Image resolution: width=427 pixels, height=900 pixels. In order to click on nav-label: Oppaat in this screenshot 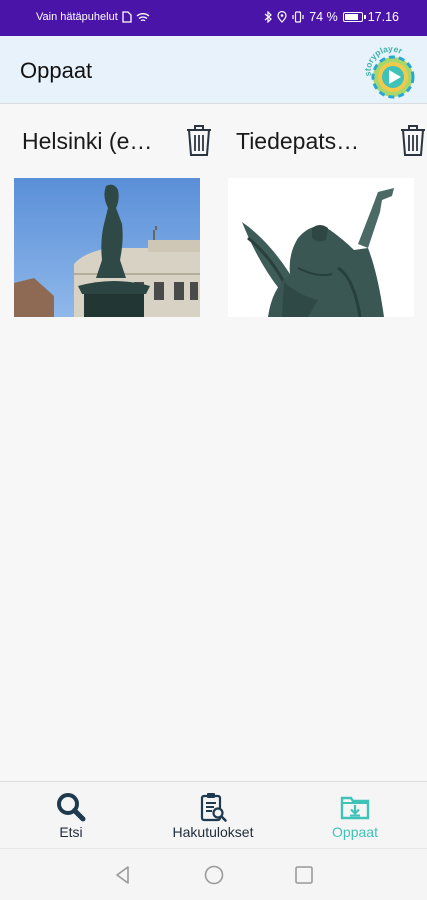, I will do `click(355, 832)`.